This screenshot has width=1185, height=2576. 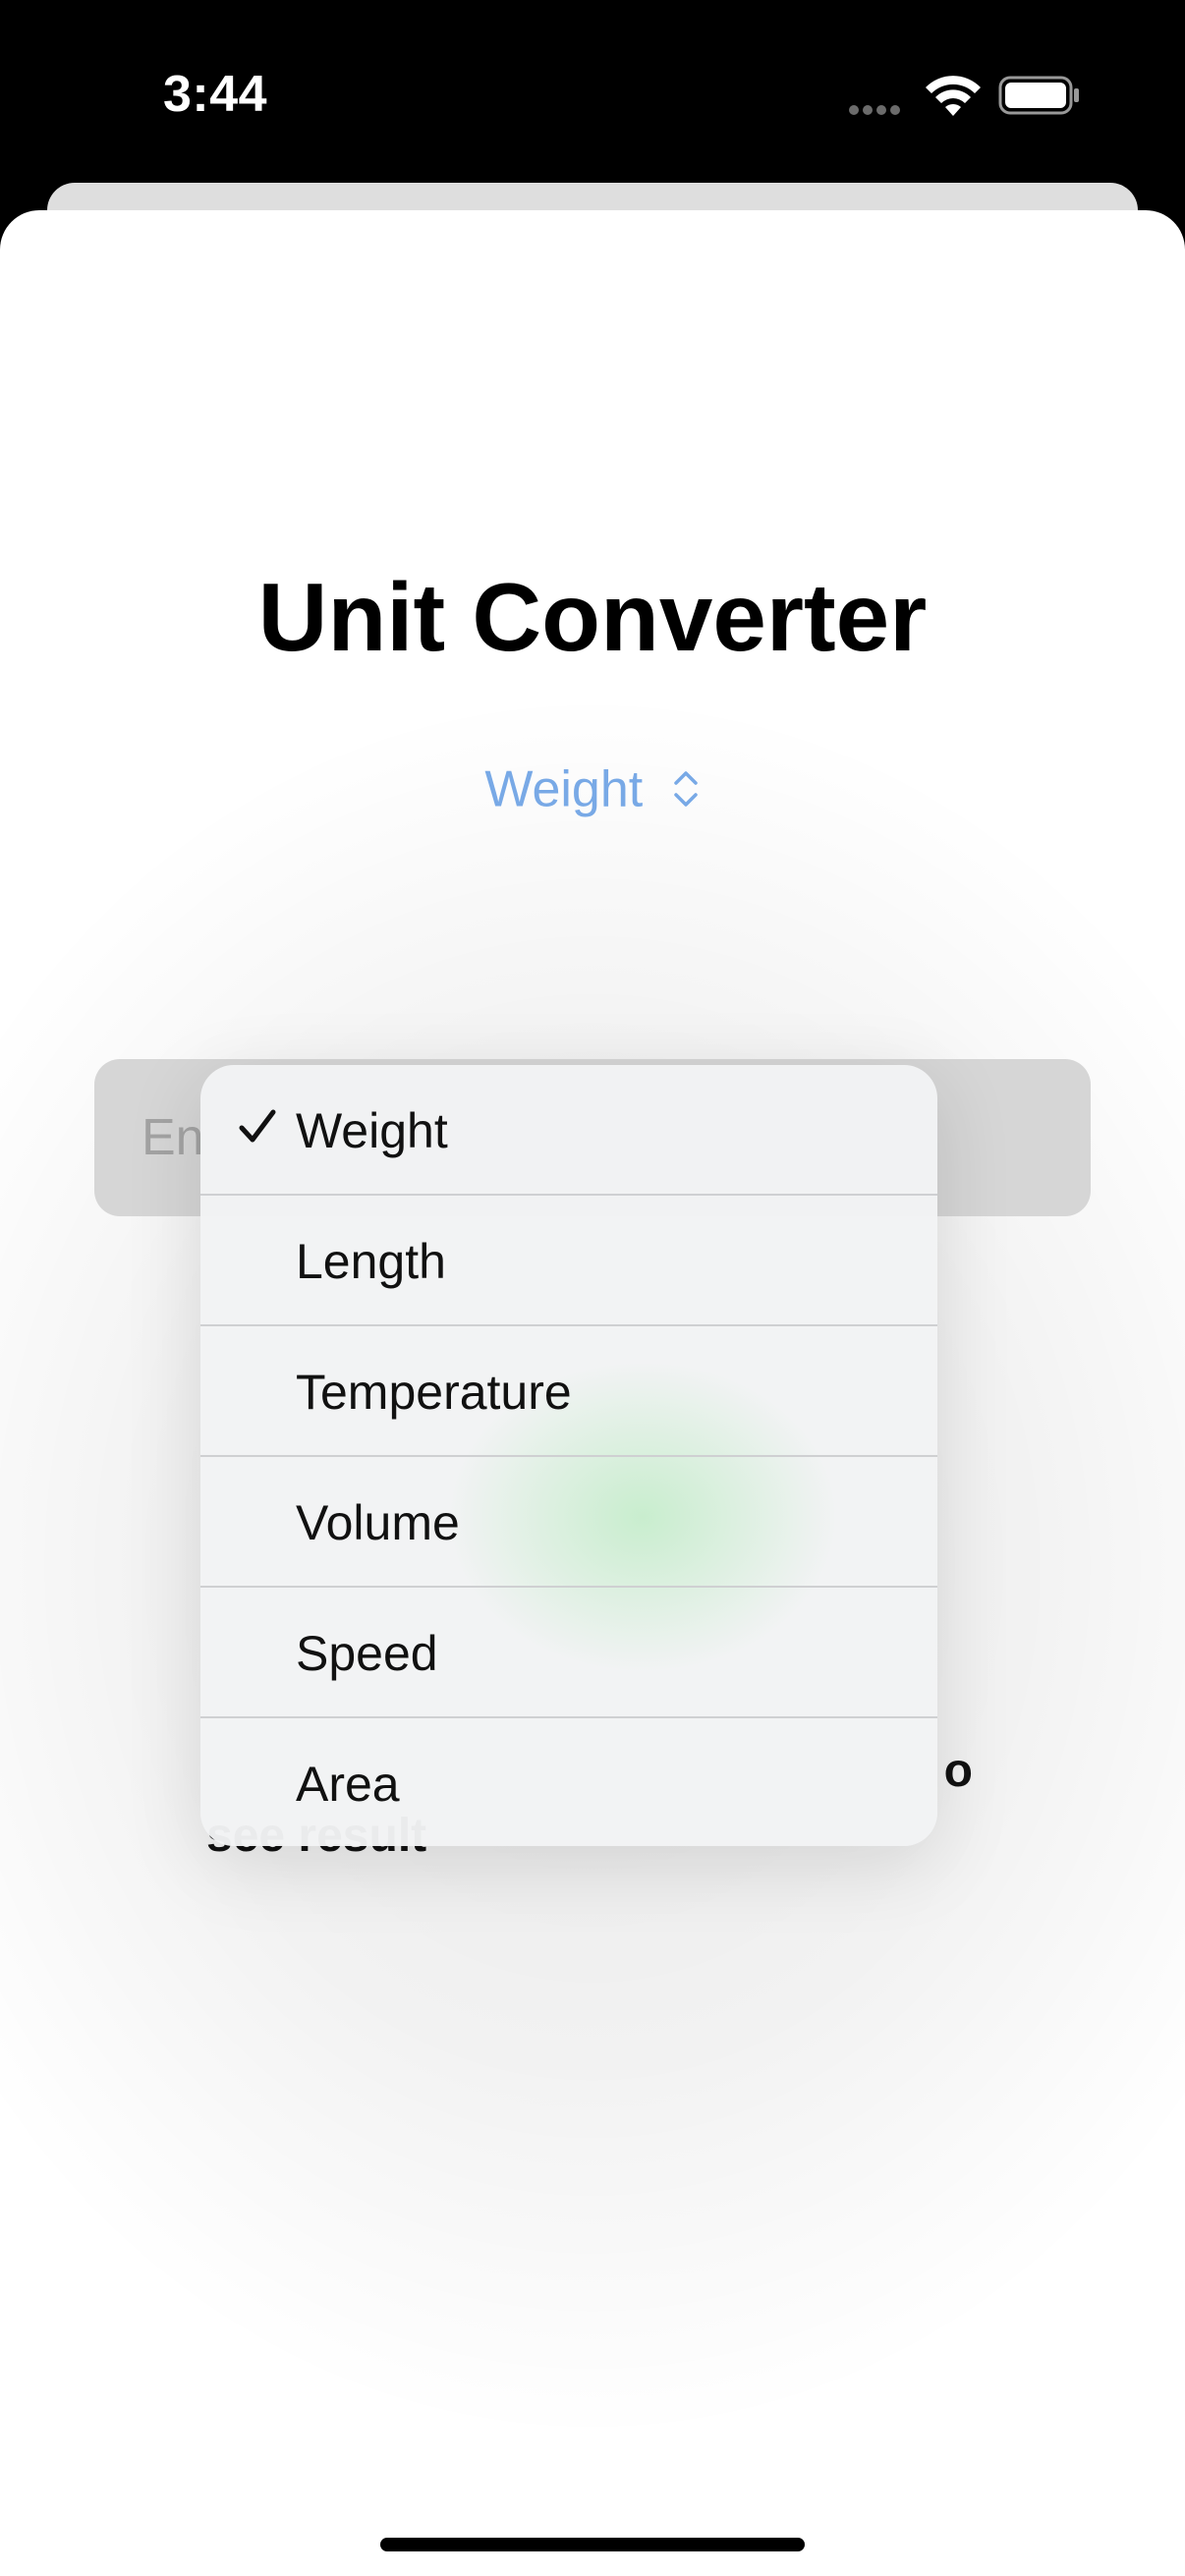 What do you see at coordinates (216, 94) in the screenshot?
I see `status-time: 3:44` at bounding box center [216, 94].